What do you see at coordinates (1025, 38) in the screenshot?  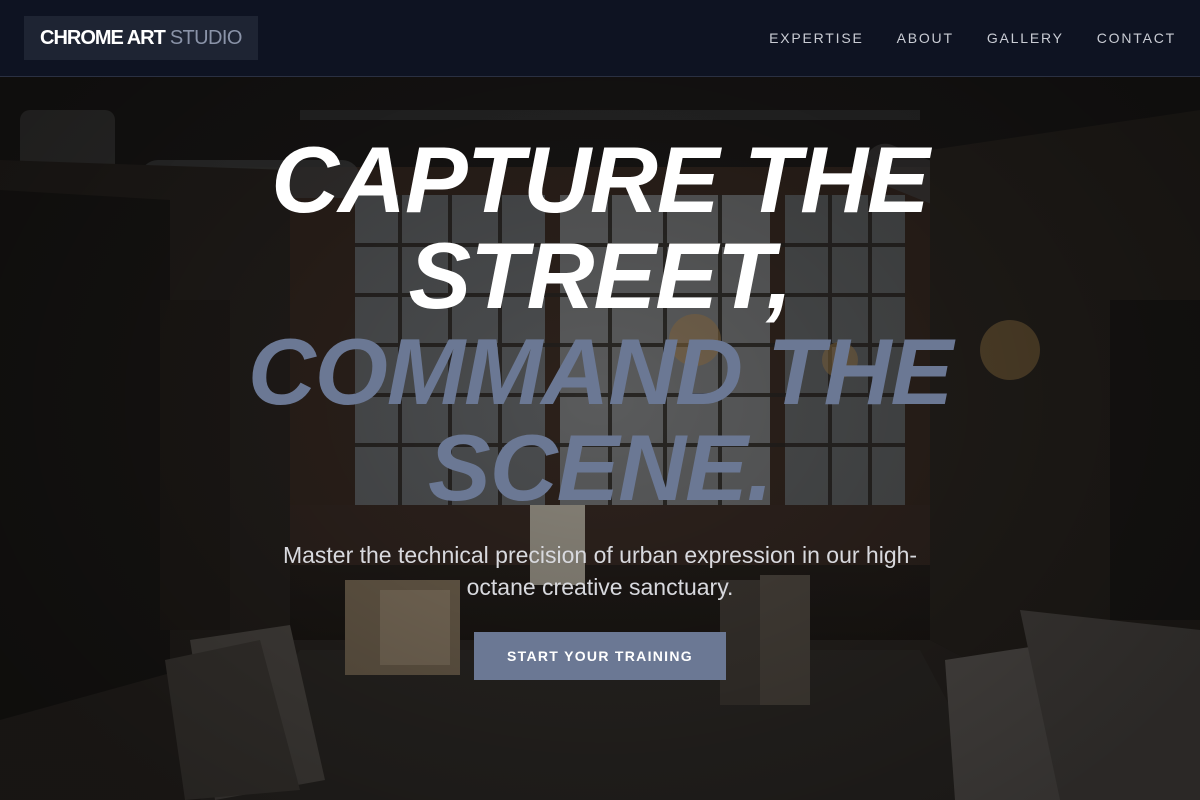 I see `nav-link-gallery: GALLERY` at bounding box center [1025, 38].